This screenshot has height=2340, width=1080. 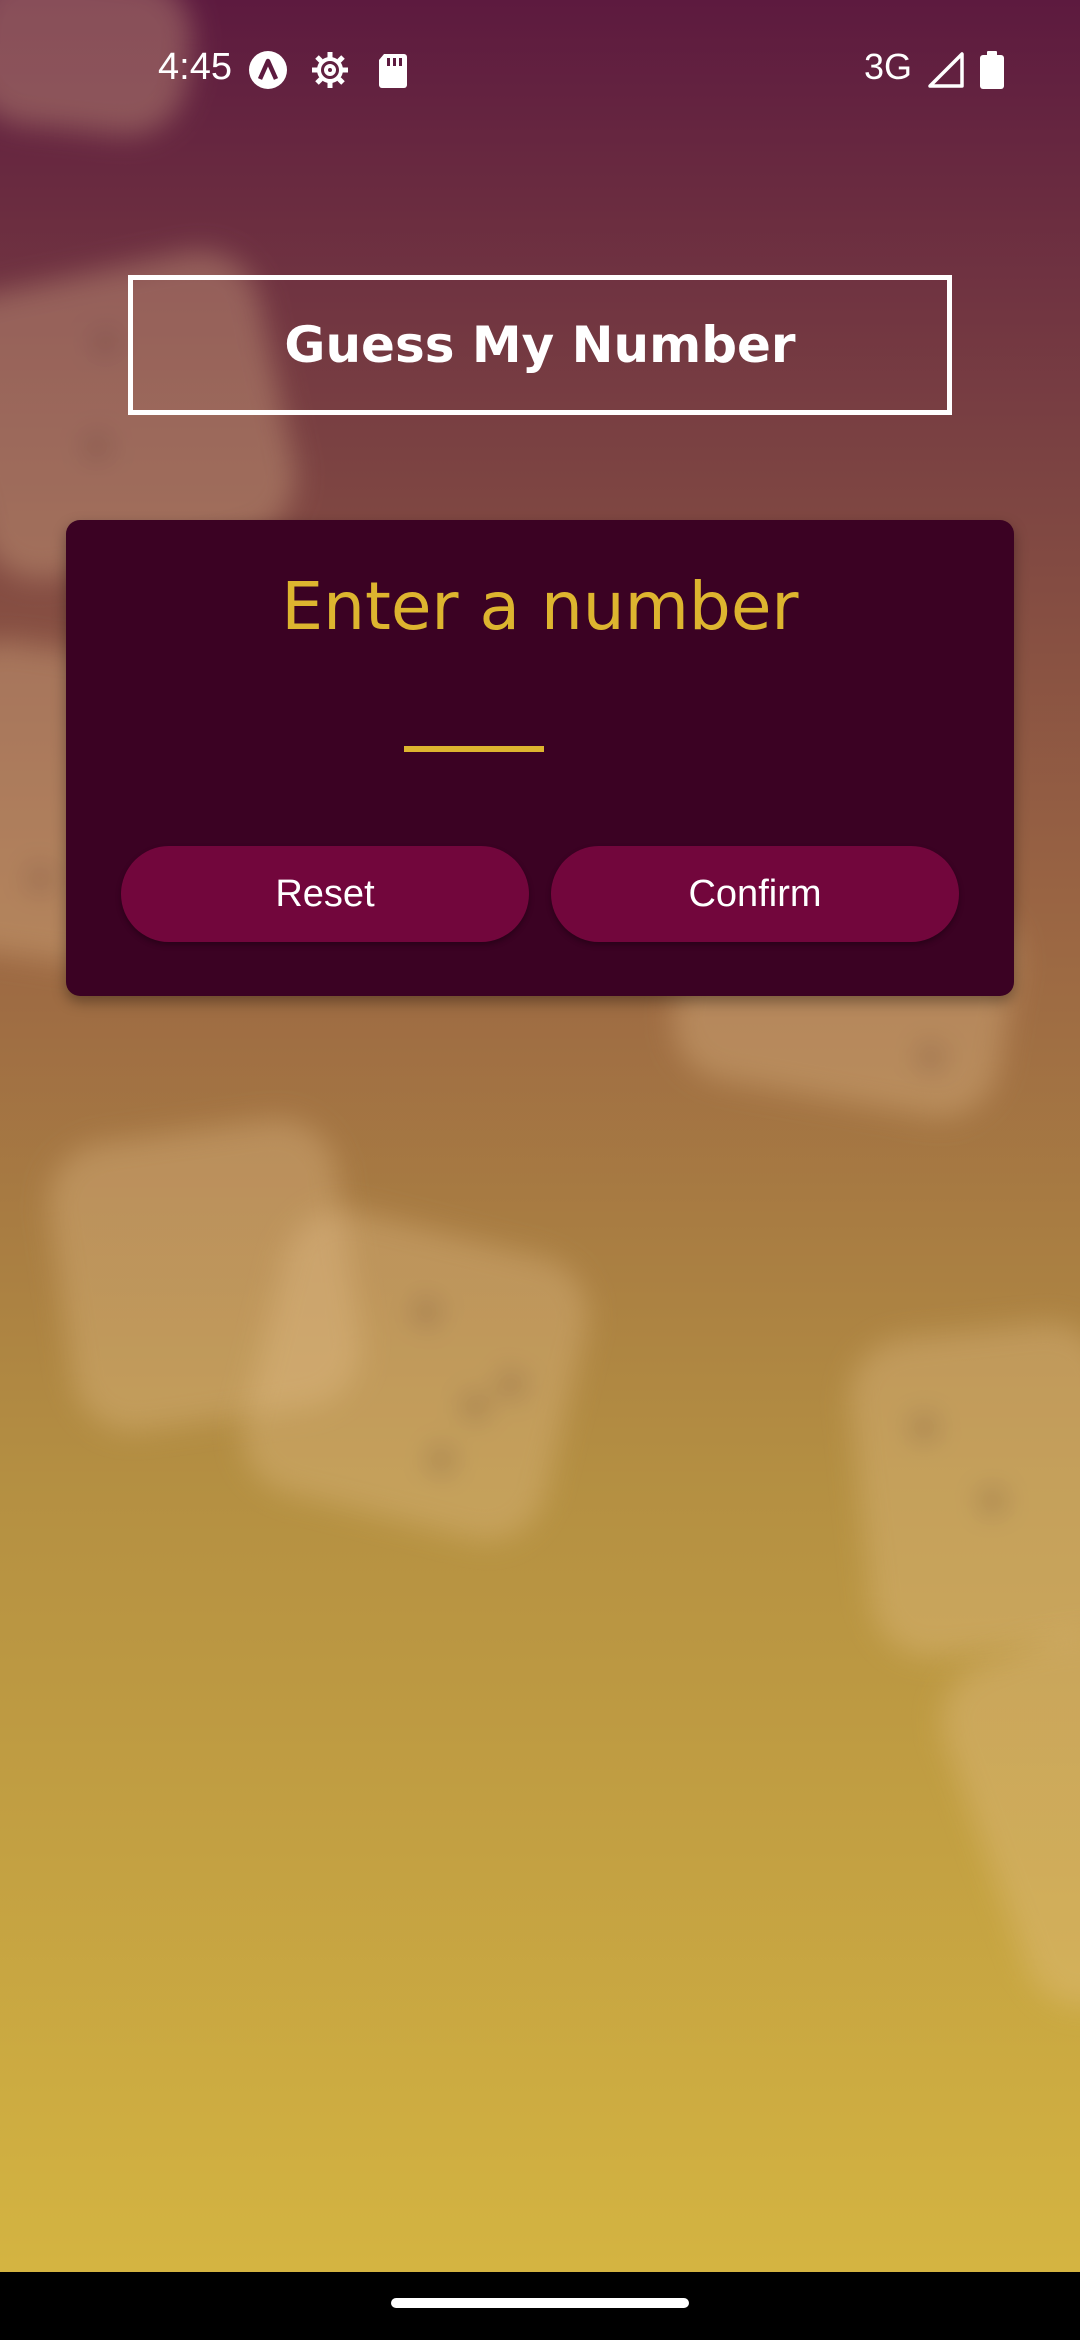 I want to click on confirm-button-label: Confirm, so click(x=755, y=893).